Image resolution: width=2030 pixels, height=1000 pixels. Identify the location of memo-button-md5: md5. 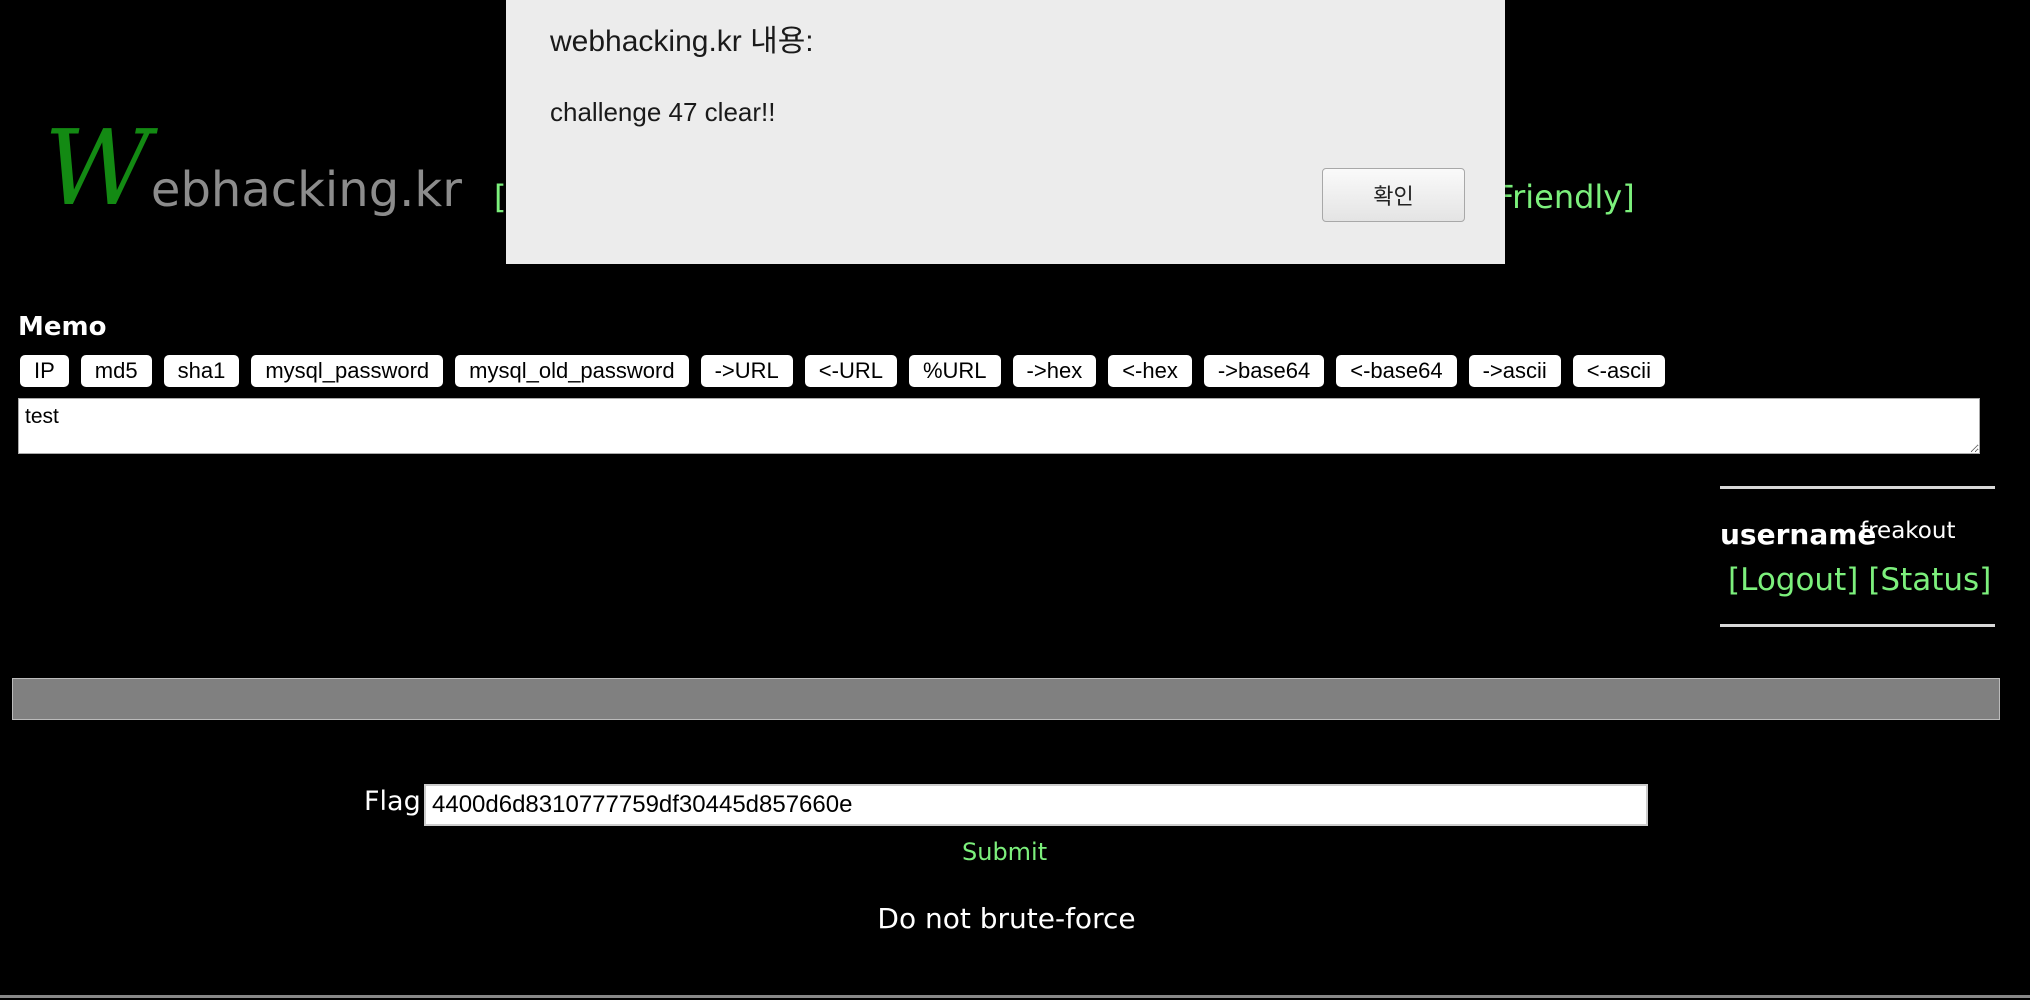
(116, 371).